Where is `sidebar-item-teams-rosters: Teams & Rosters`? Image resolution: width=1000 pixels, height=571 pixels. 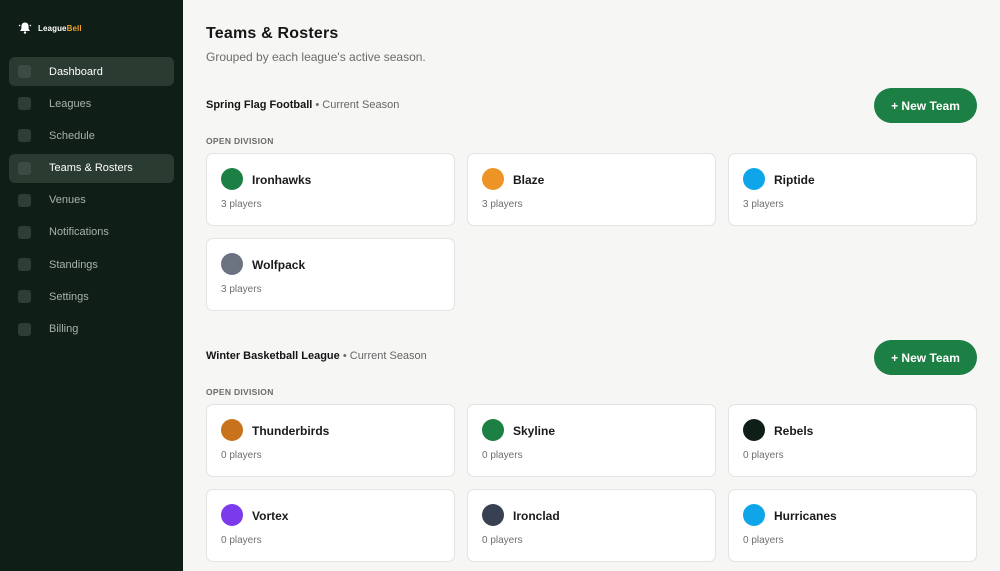 sidebar-item-teams-rosters: Teams & Rosters is located at coordinates (91, 168).